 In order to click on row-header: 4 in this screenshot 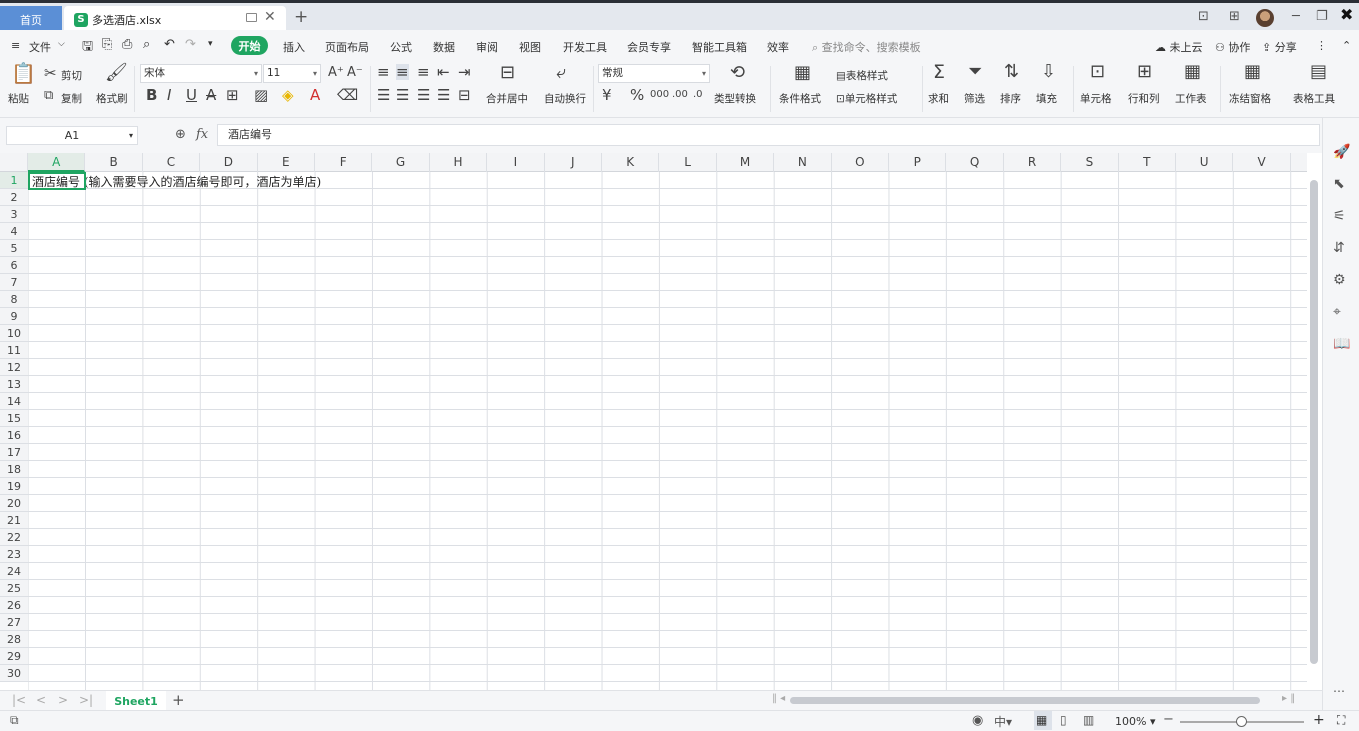, I will do `click(14, 231)`.